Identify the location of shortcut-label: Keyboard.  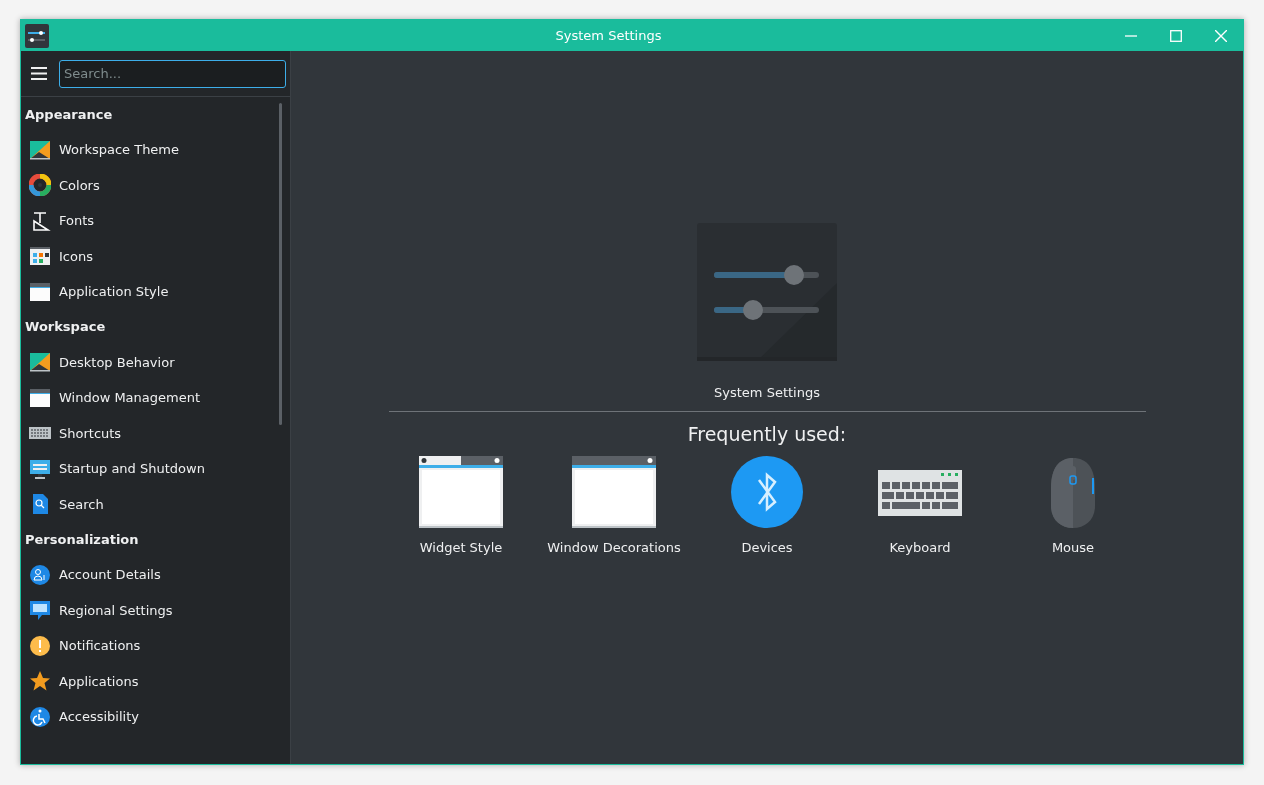
(920, 548).